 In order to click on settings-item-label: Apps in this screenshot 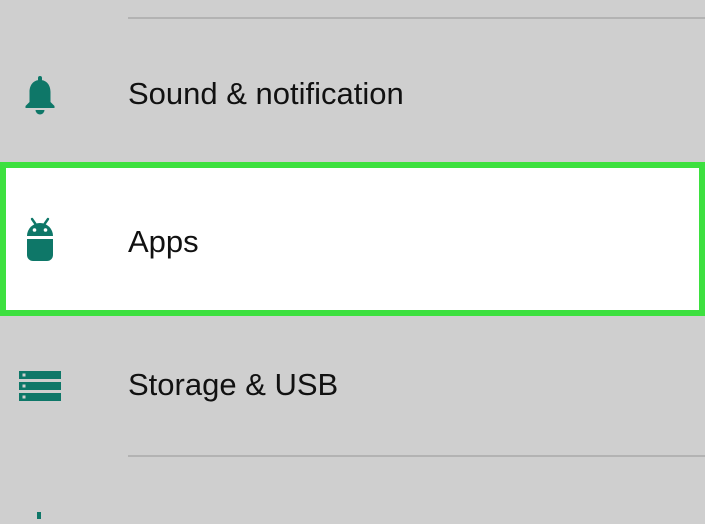, I will do `click(163, 241)`.